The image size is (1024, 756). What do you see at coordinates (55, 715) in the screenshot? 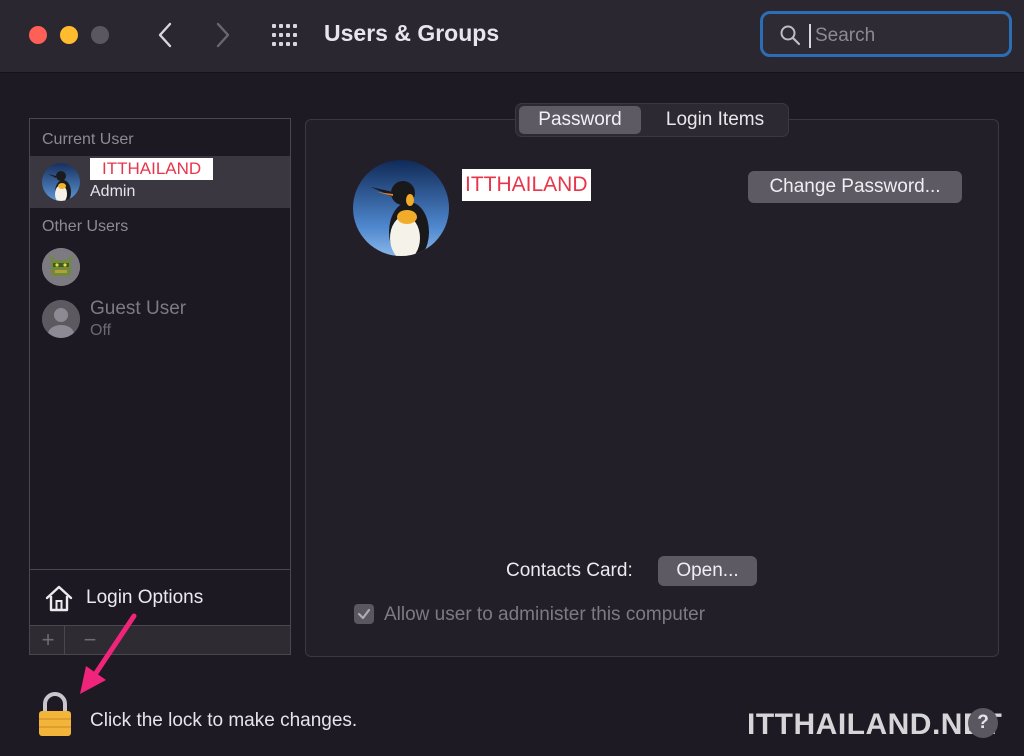
I see `lock-icon` at bounding box center [55, 715].